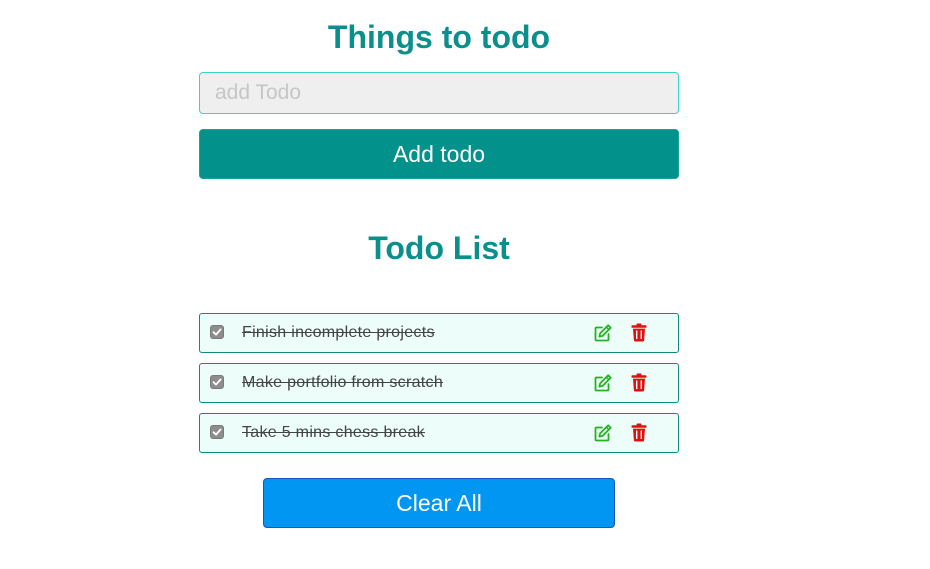  Describe the element at coordinates (338, 332) in the screenshot. I see `todo-text: Finish incomplete projects` at that location.